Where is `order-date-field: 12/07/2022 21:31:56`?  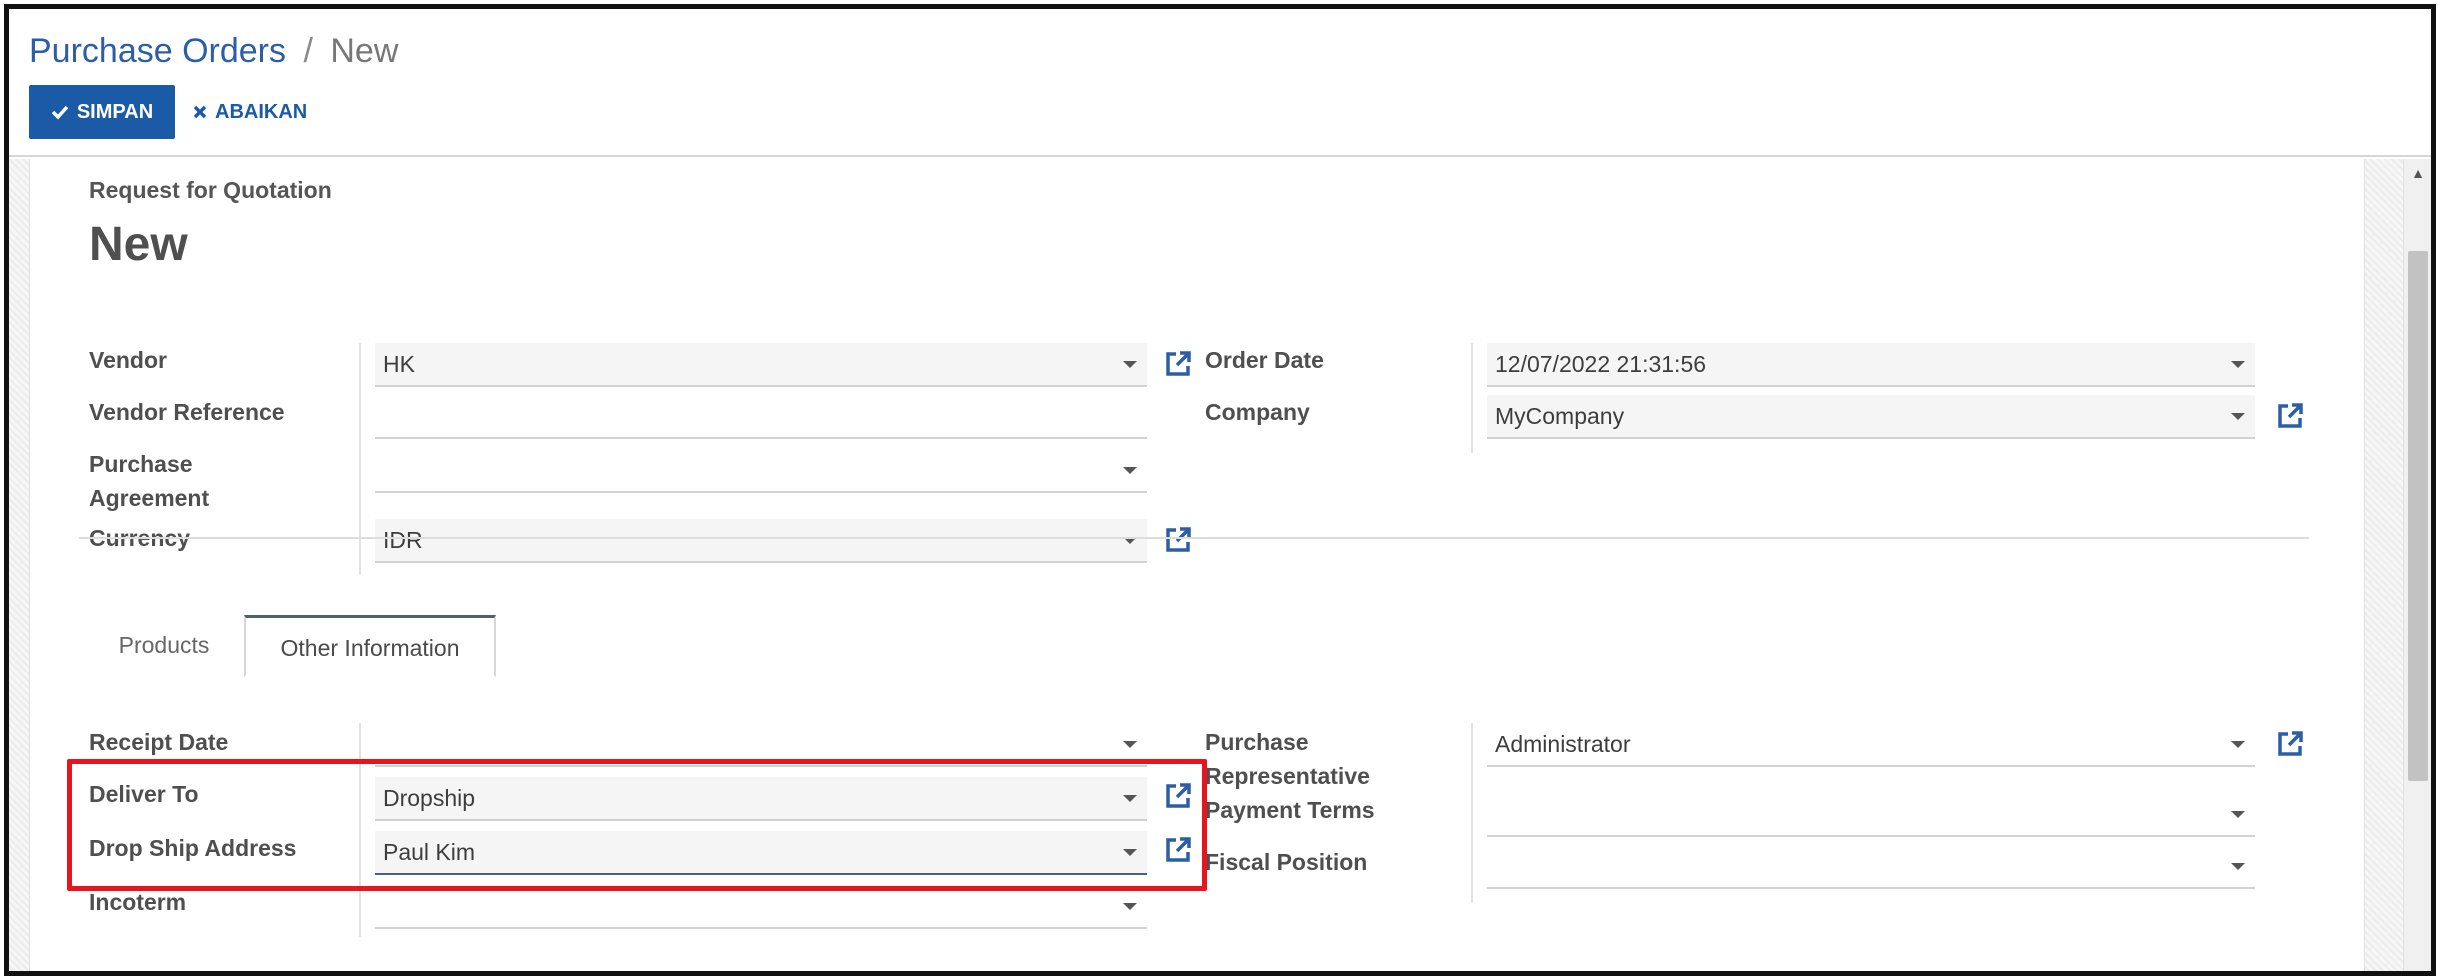
order-date-field: 12/07/2022 21:31:56 is located at coordinates (1871, 365).